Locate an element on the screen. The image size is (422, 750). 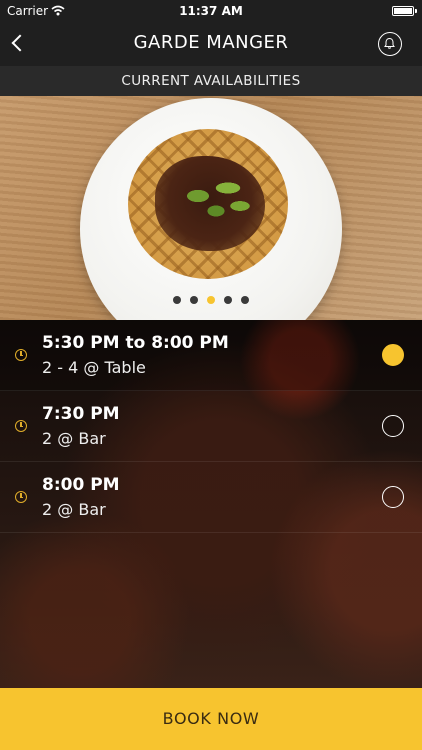
carousel-page-indicator is located at coordinates (211, 300).